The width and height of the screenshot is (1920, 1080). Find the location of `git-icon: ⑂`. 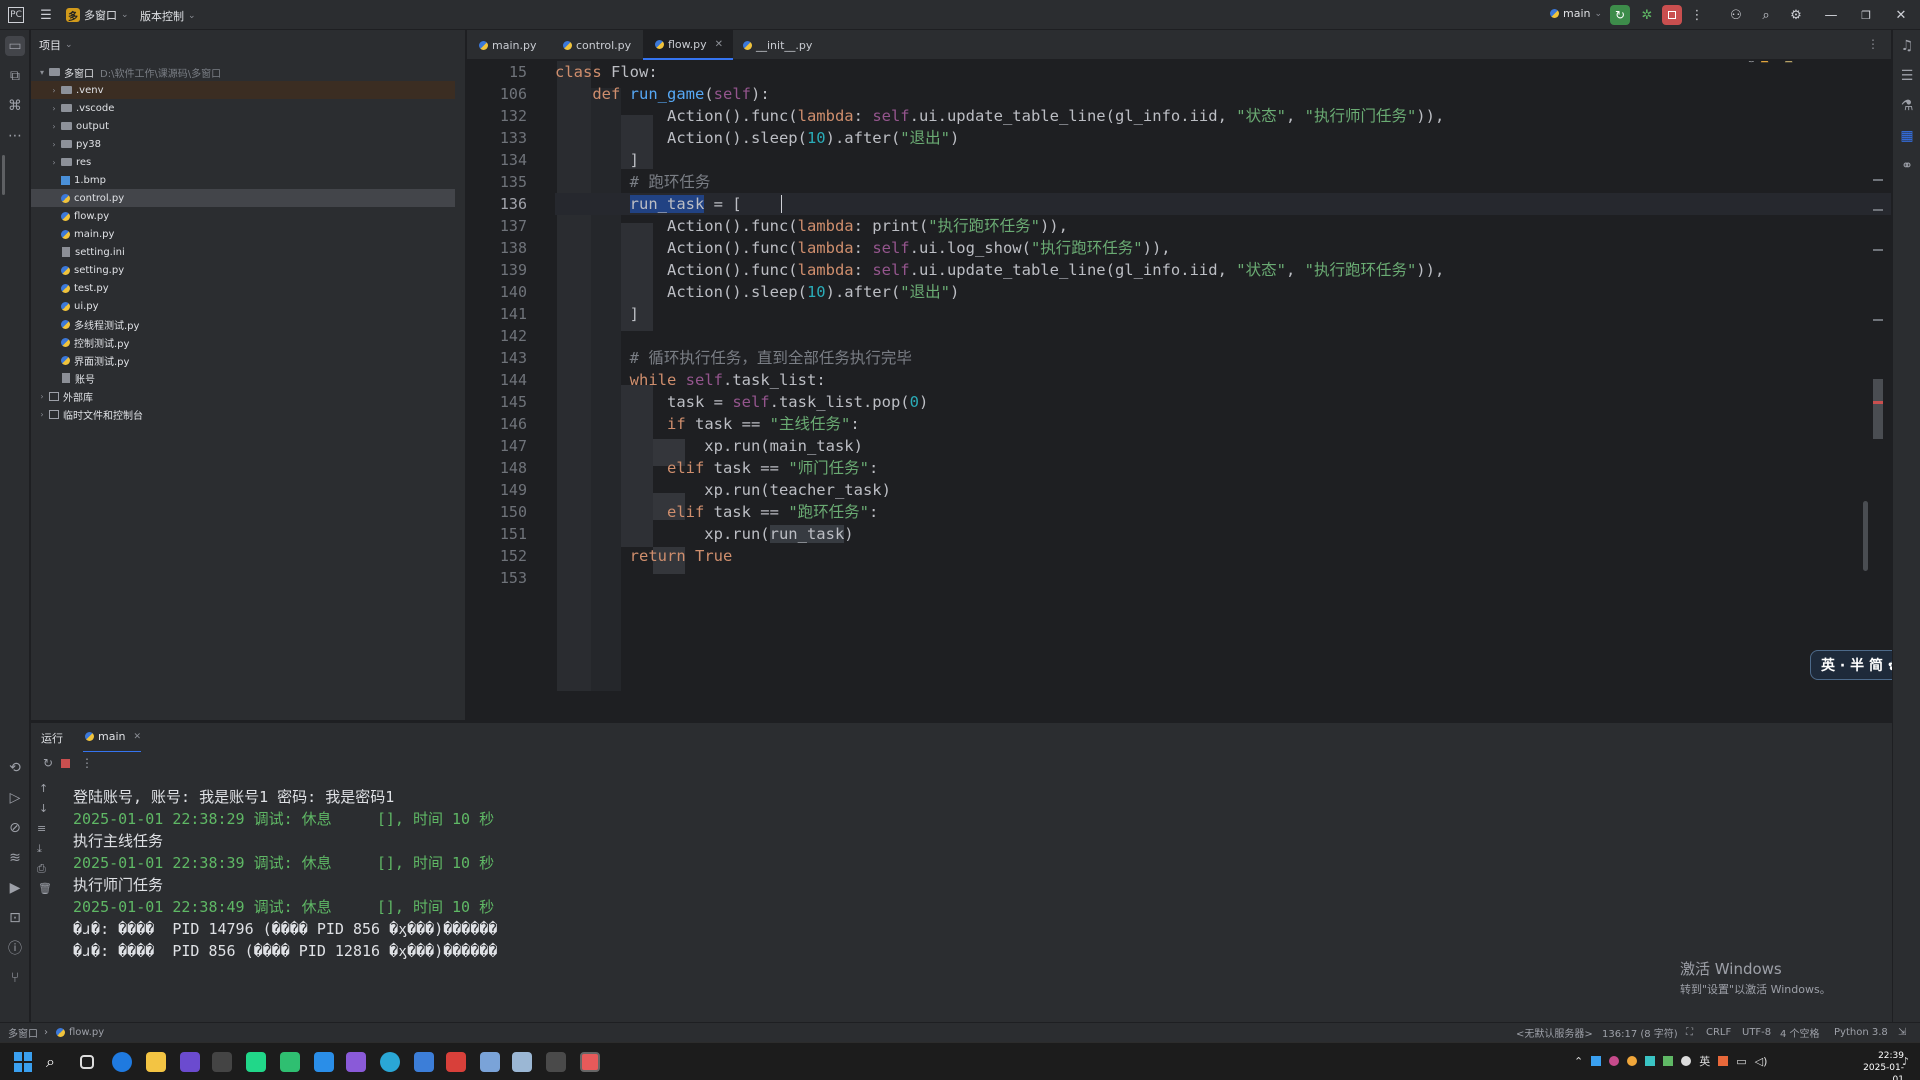

git-icon: ⑂ is located at coordinates (15, 978).